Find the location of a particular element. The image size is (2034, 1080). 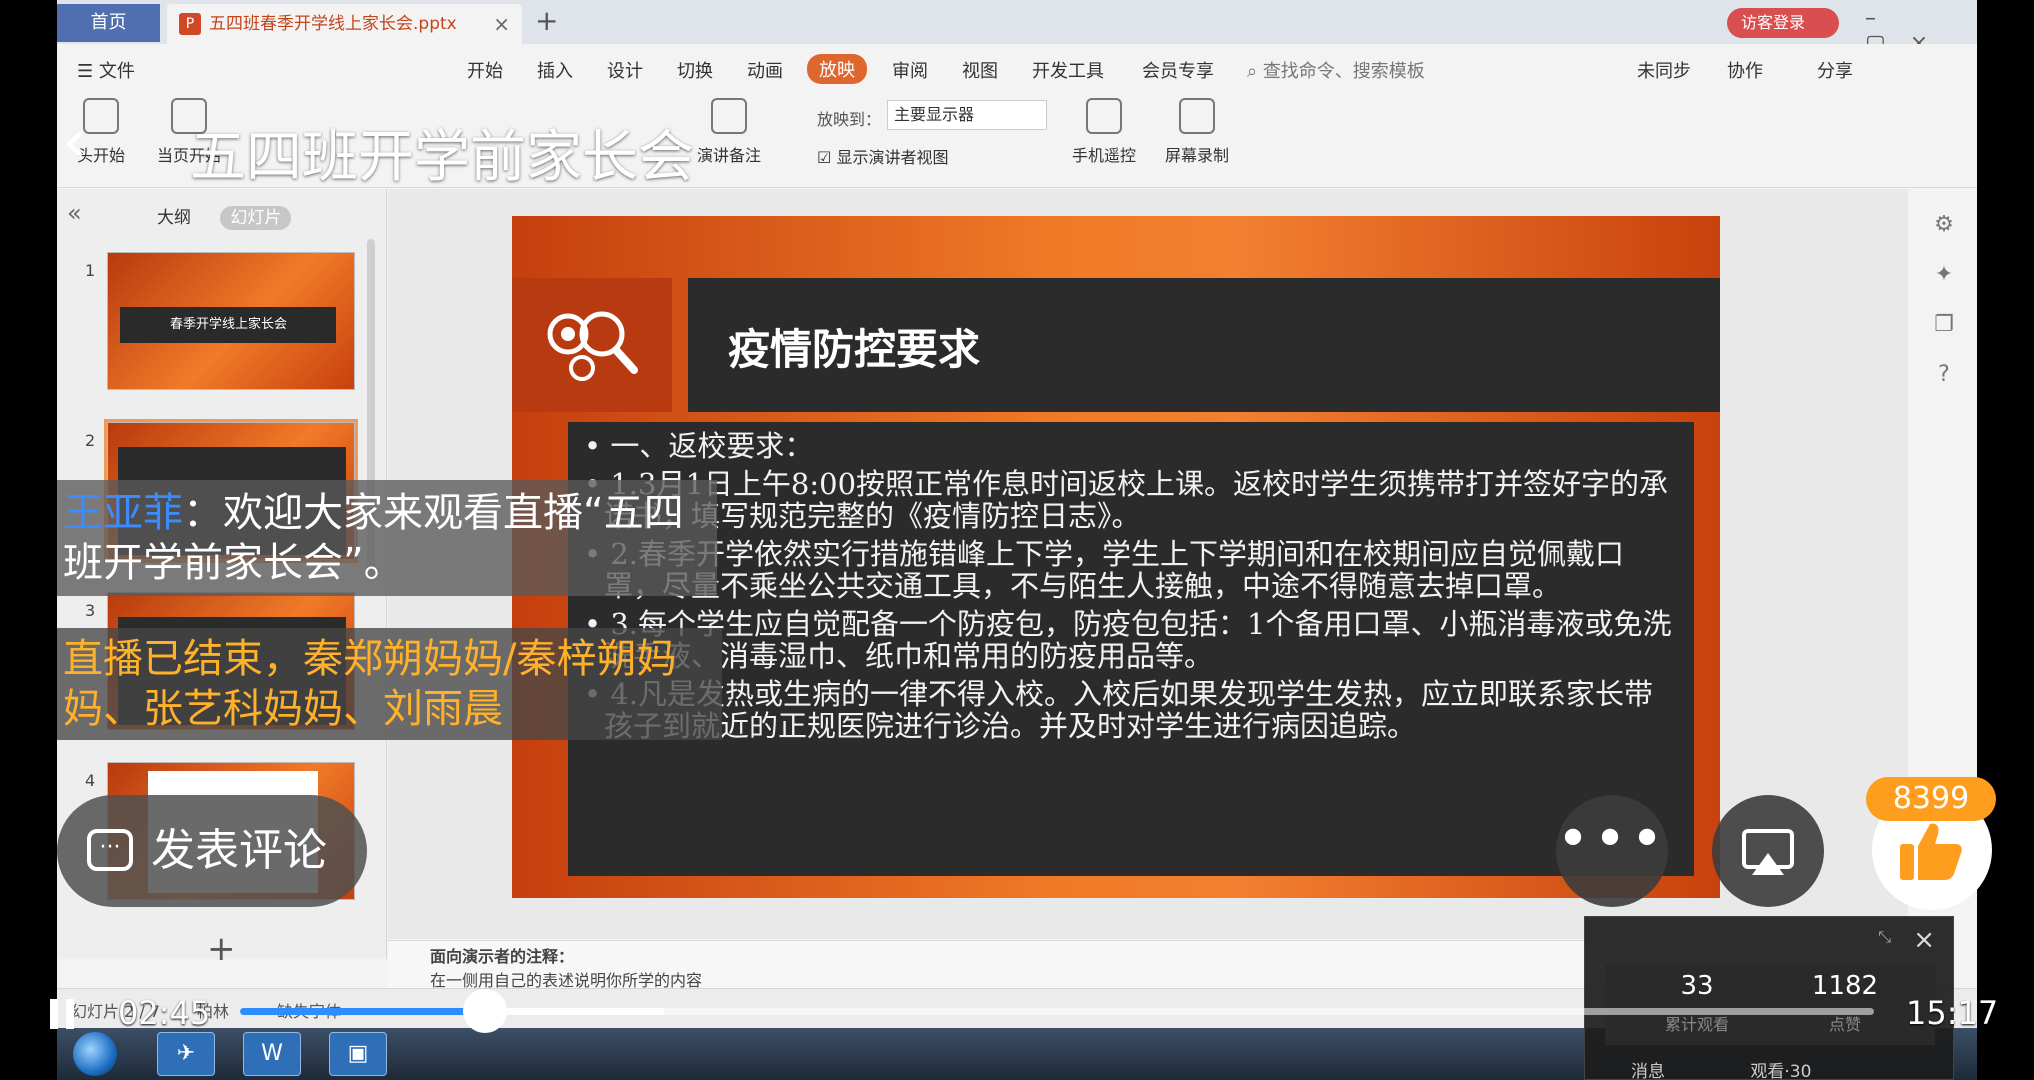

comment-button: ··· 发表评论 is located at coordinates (212, 851).